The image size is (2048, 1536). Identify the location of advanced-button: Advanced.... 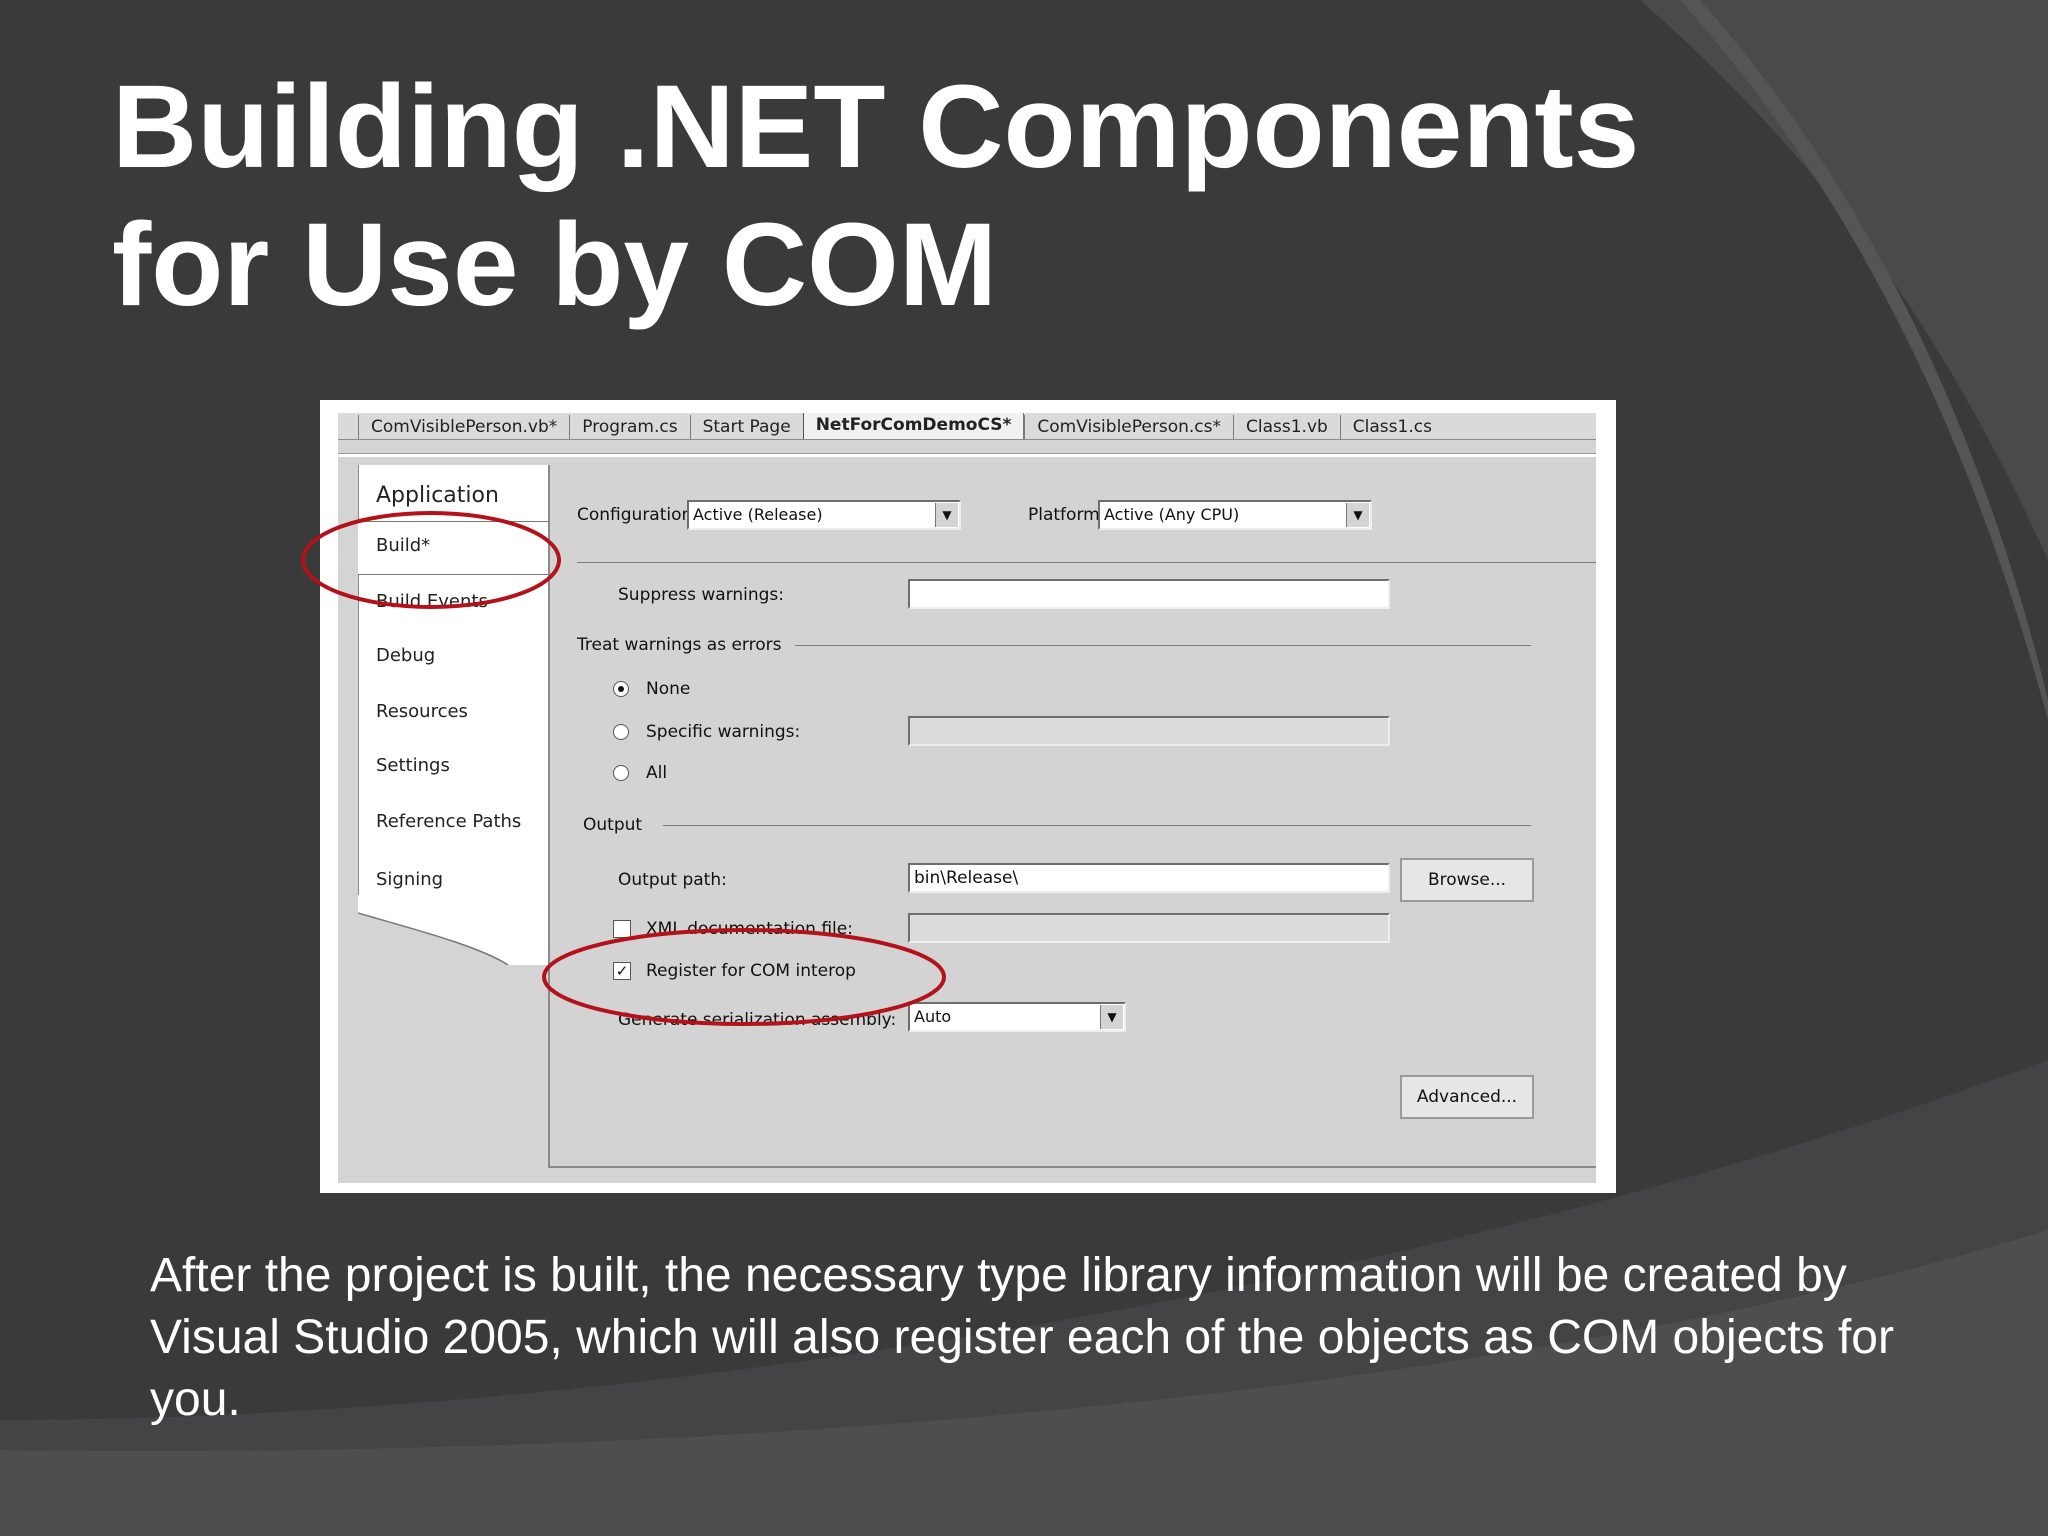
(1467, 1097).